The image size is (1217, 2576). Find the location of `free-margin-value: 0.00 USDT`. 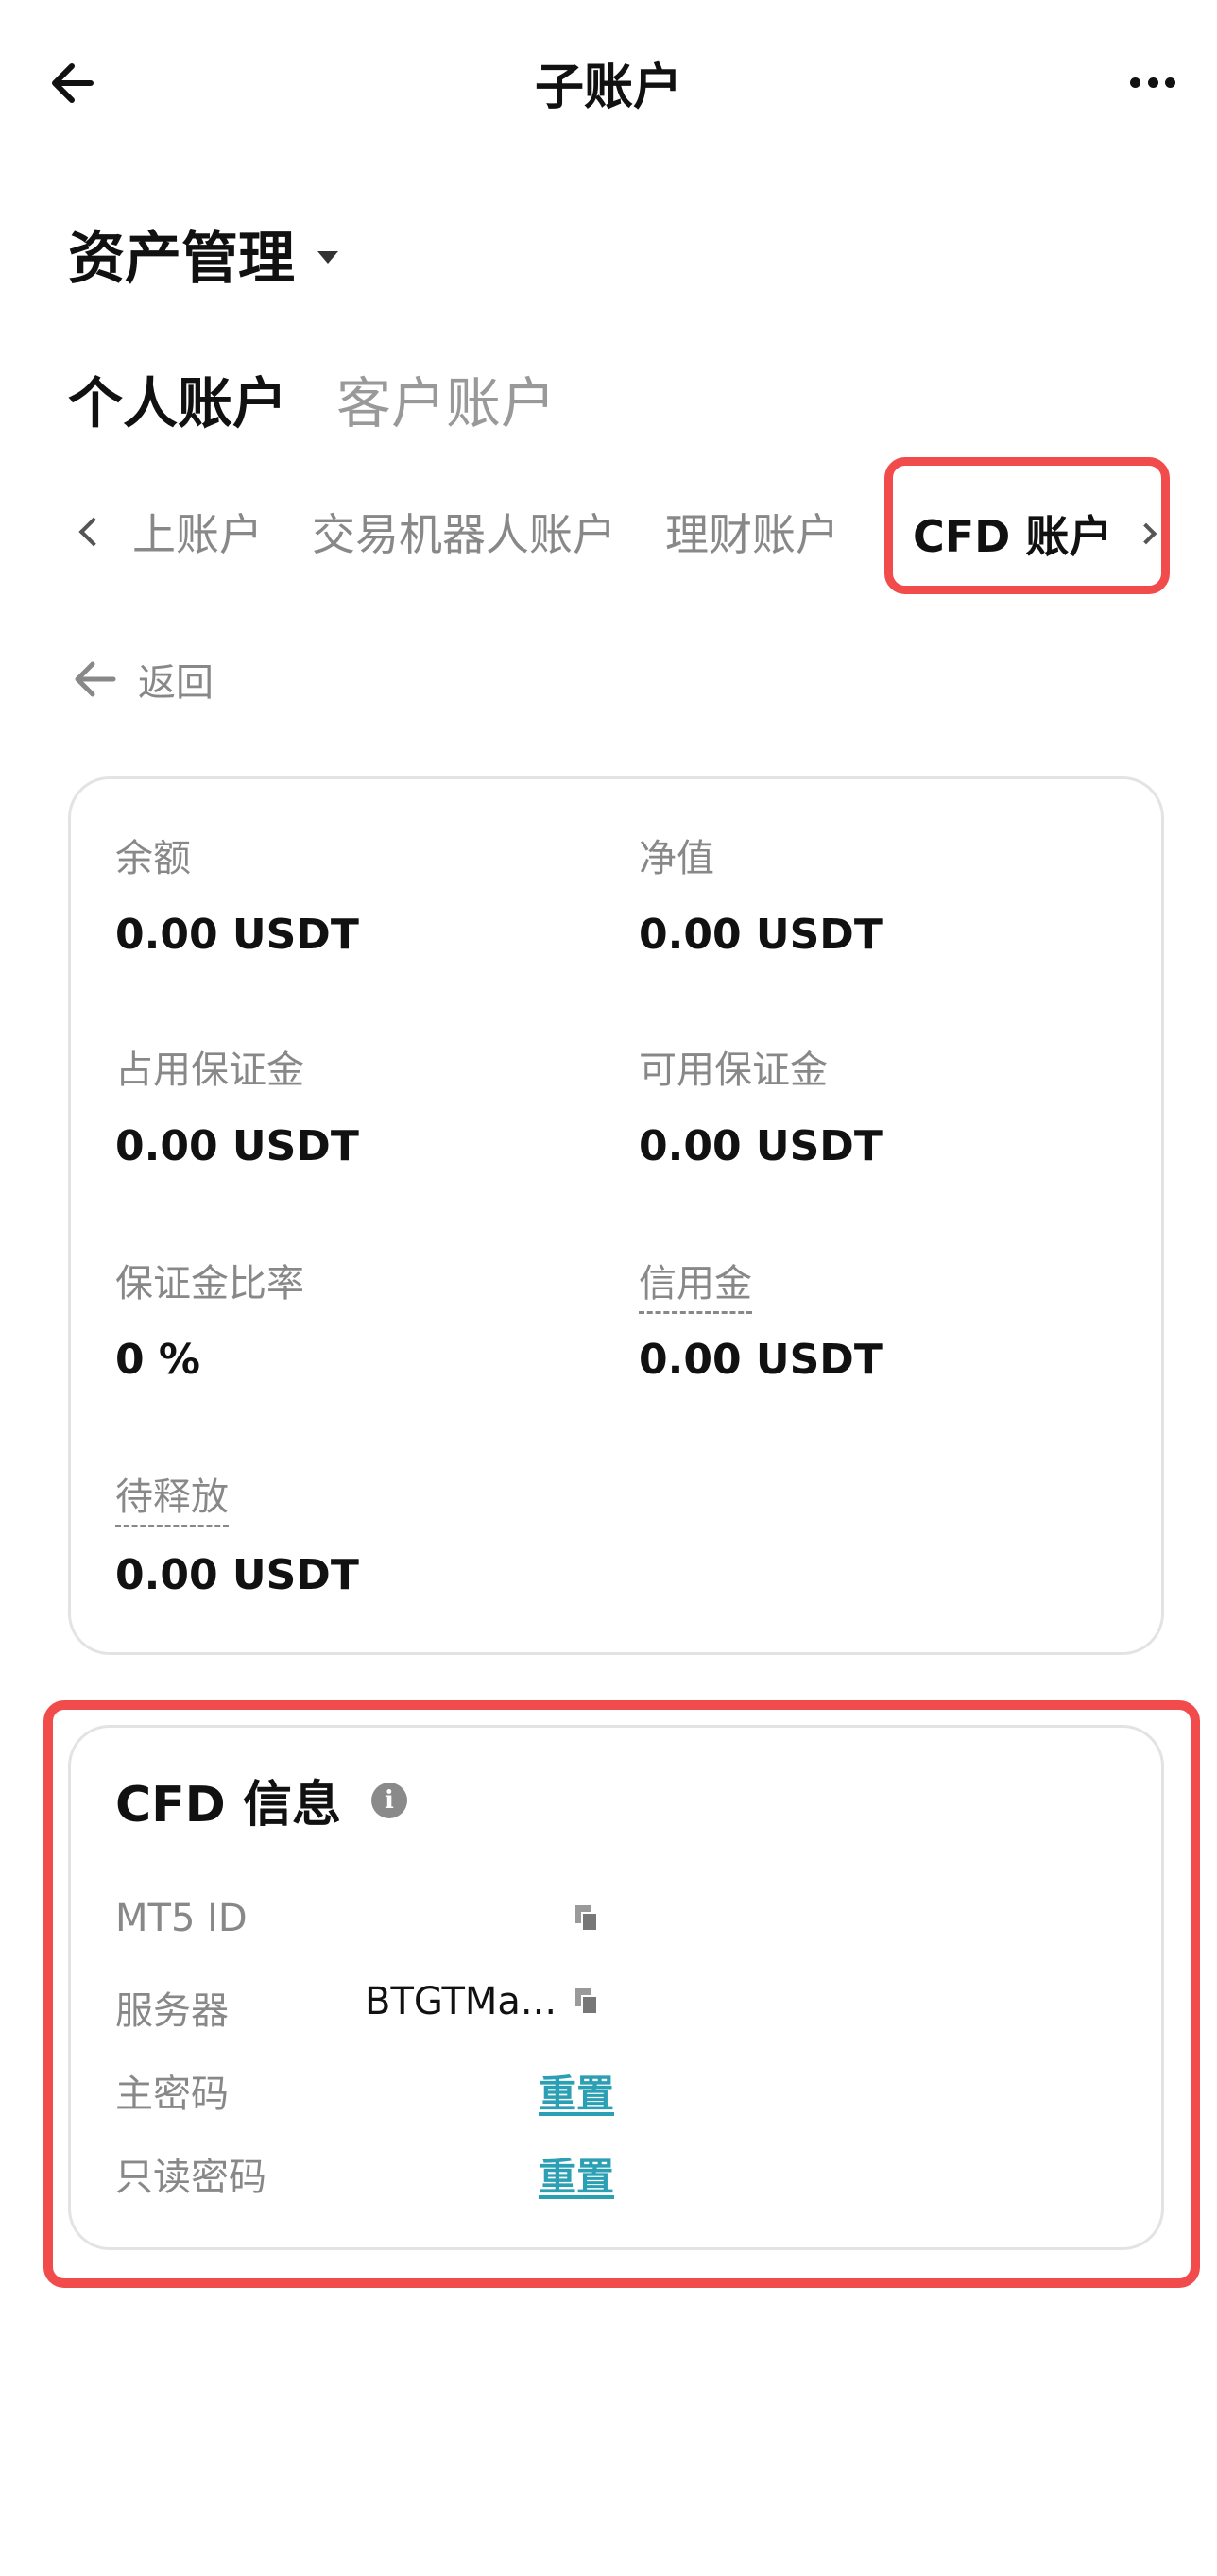

free-margin-value: 0.00 USDT is located at coordinates (761, 1146).